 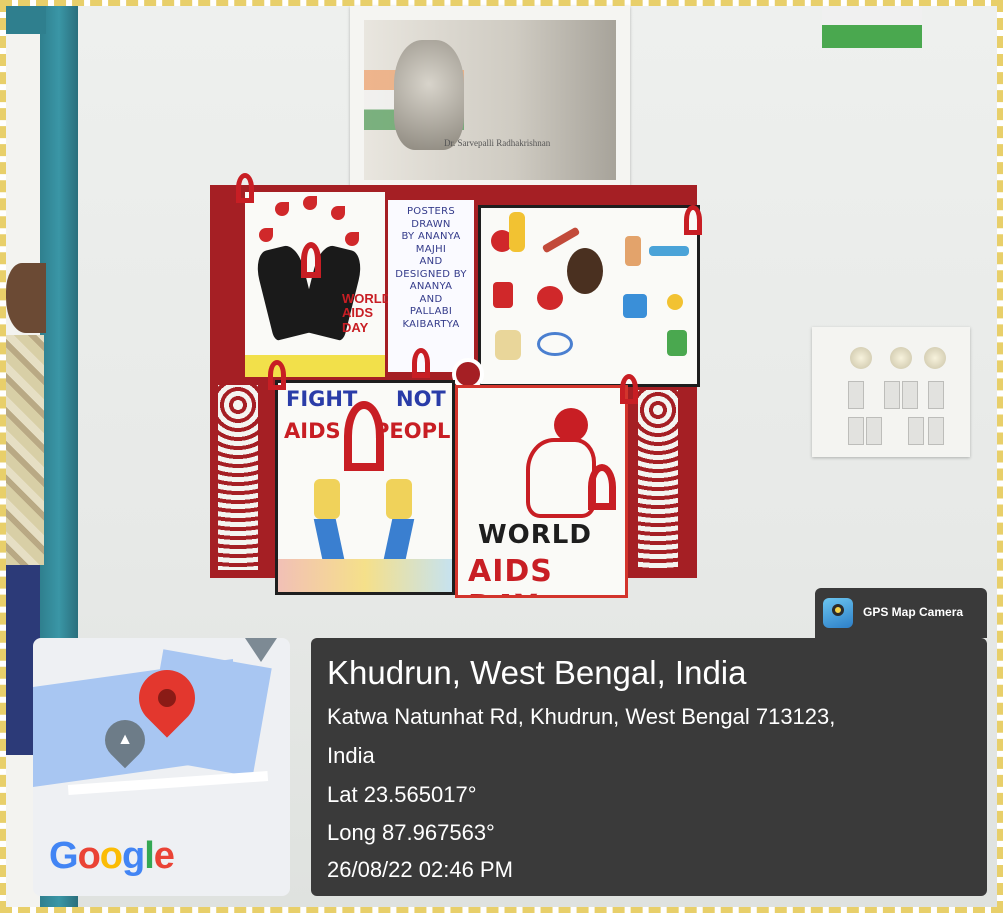 I want to click on credits-line: DESIGNED BY, so click(x=431, y=274).